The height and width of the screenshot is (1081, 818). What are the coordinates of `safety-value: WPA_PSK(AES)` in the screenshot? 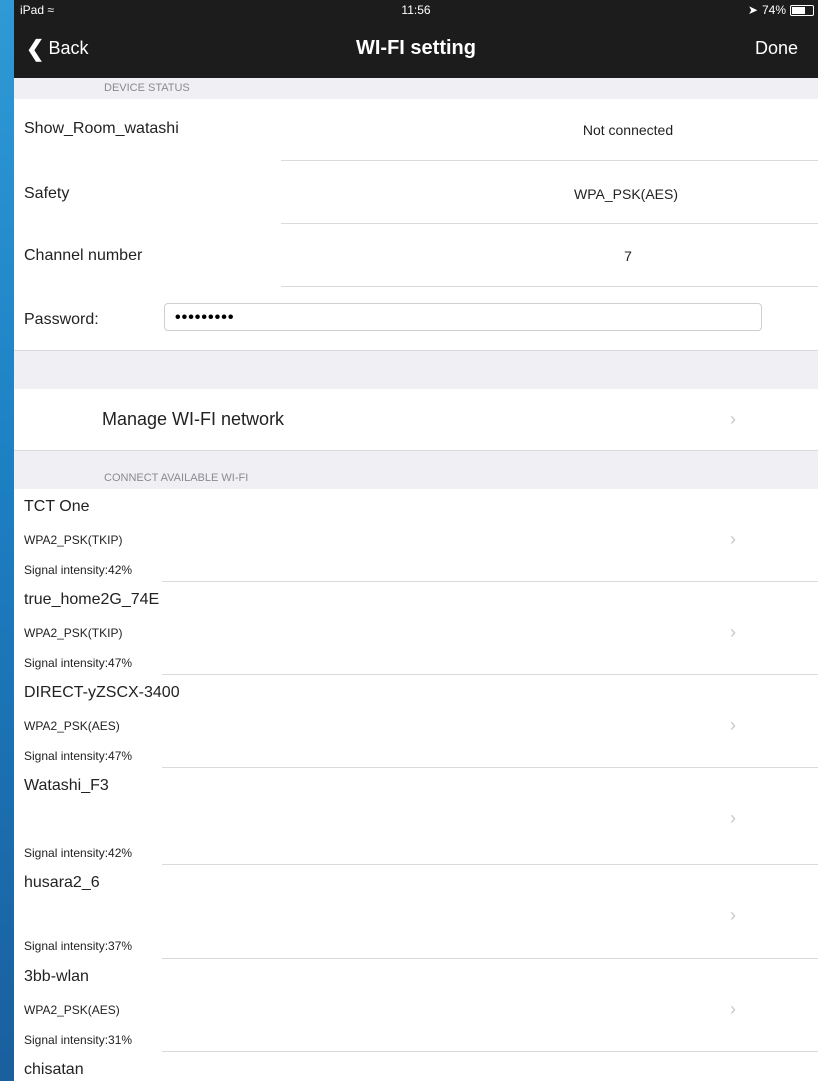 It's located at (626, 194).